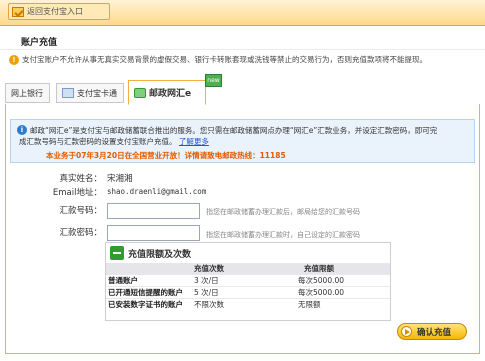 The image size is (485, 361). I want to click on limits-col-header, so click(146, 269).